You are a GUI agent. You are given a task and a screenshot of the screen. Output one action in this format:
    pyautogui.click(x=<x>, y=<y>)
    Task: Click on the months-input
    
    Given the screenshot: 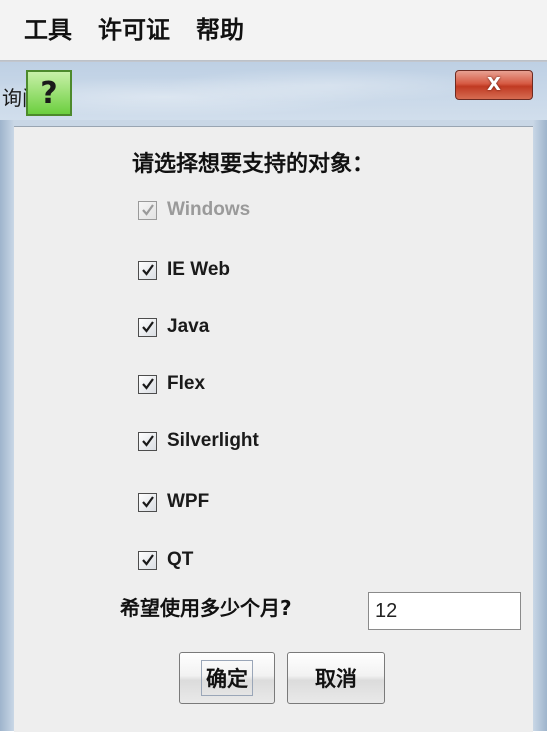 What is the action you would take?
    pyautogui.click(x=444, y=611)
    